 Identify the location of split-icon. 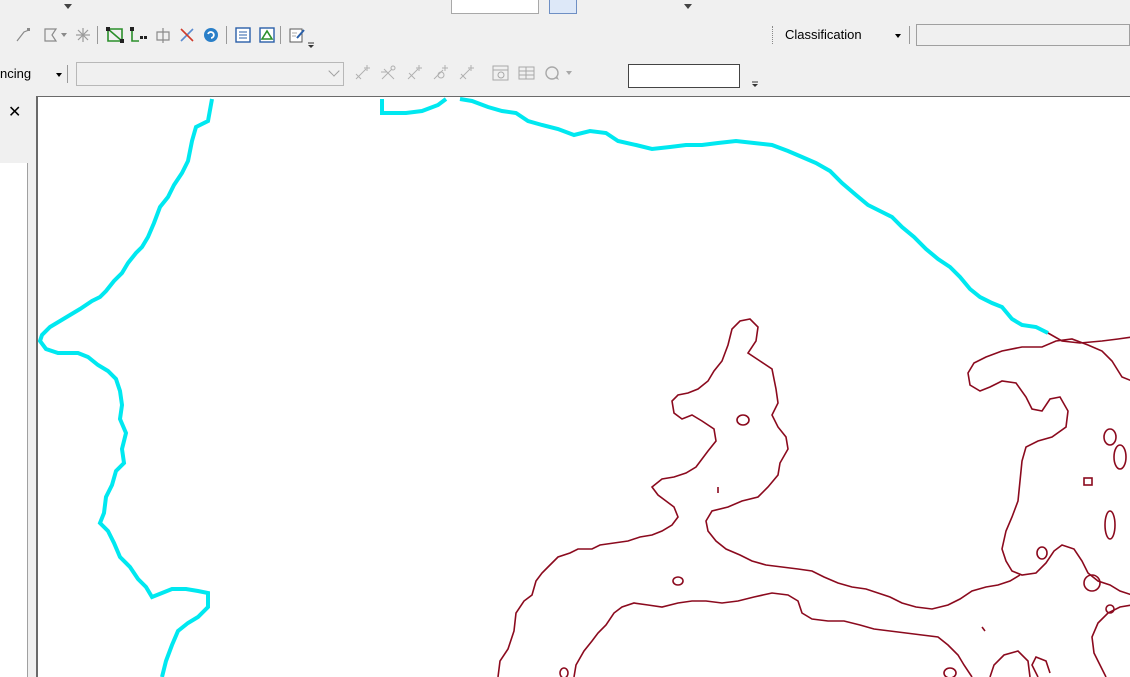
(163, 35).